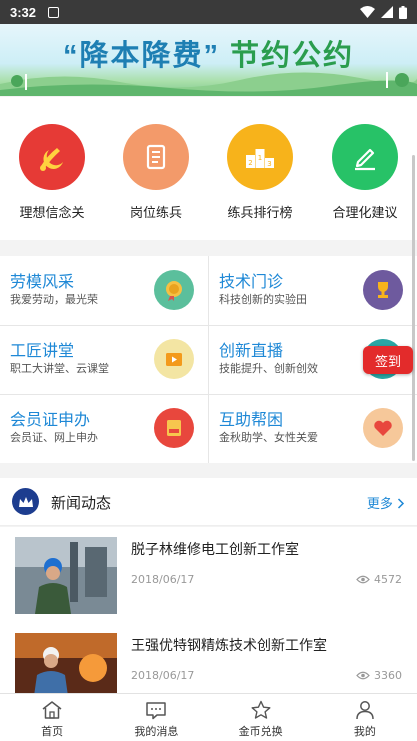 The width and height of the screenshot is (417, 741). What do you see at coordinates (251, 419) in the screenshot?
I see `service-title: 互助帮困` at bounding box center [251, 419].